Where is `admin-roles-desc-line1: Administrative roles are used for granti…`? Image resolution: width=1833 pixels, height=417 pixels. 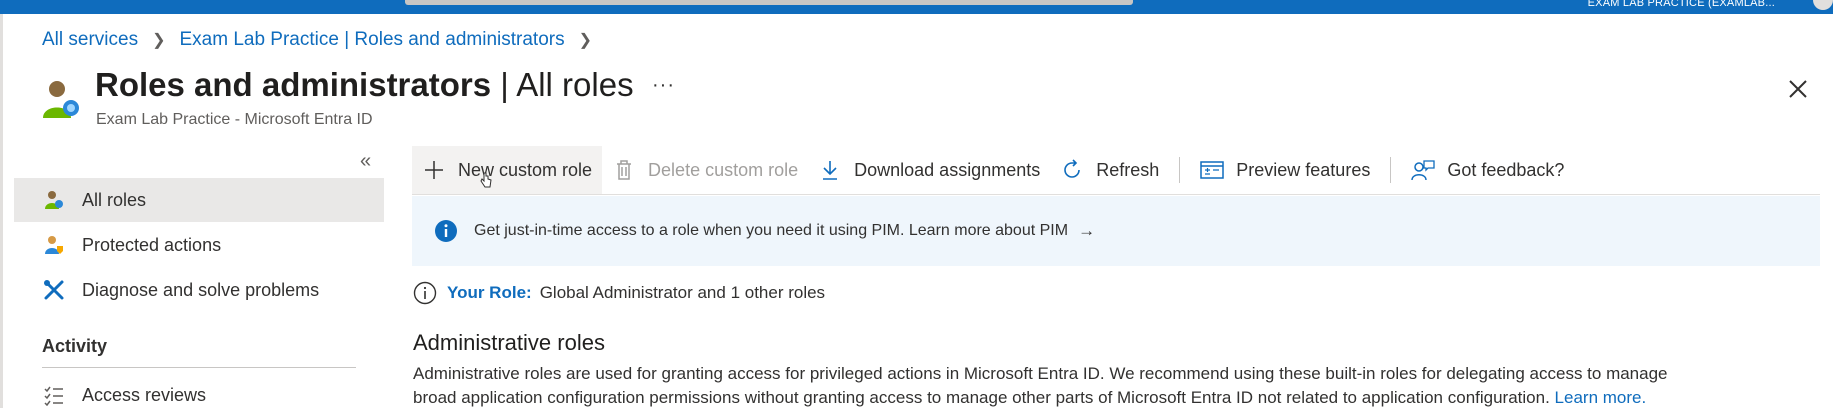
admin-roles-desc-line1: Administrative roles are used for granti… is located at coordinates (1040, 373).